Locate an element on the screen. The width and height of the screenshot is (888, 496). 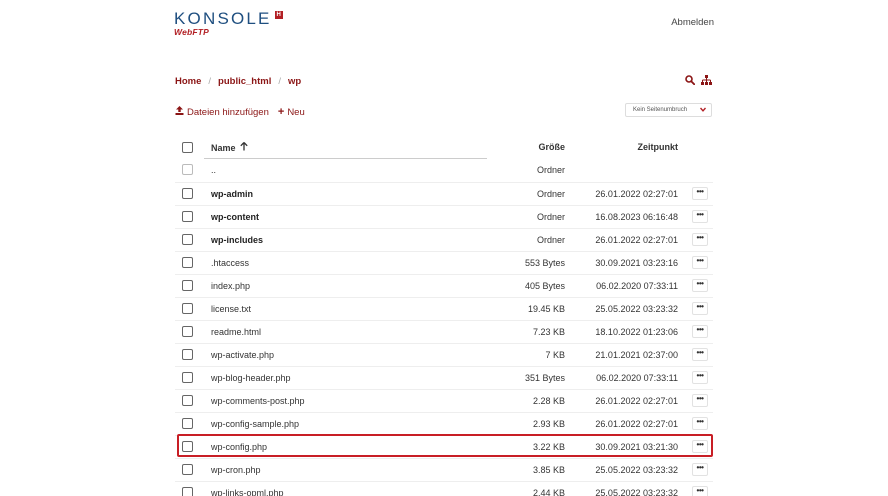
top-icons is located at coordinates (698, 80).